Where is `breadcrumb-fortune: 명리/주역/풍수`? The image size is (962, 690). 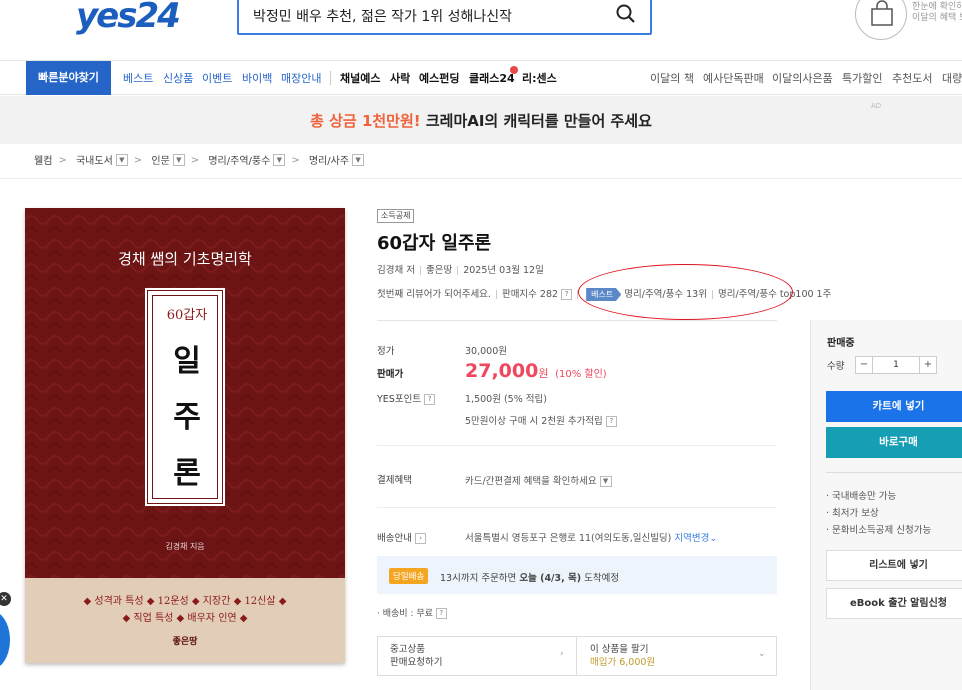 breadcrumb-fortune: 명리/주역/풍수 is located at coordinates (239, 159).